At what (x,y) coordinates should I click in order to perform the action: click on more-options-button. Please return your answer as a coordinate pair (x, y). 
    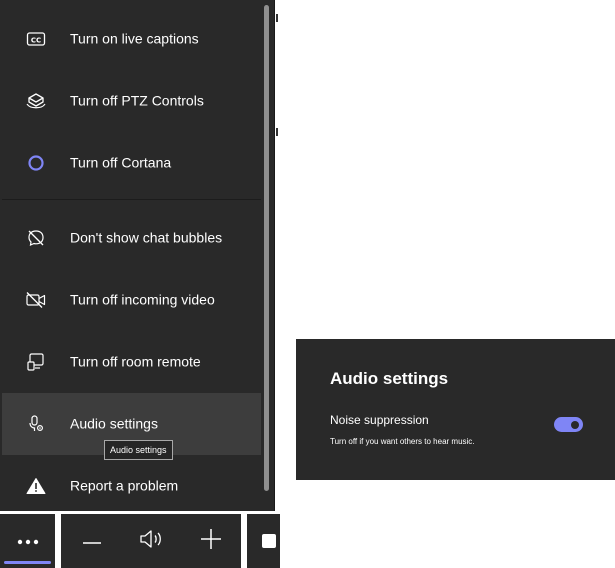
    Looking at the image, I should click on (27, 541).